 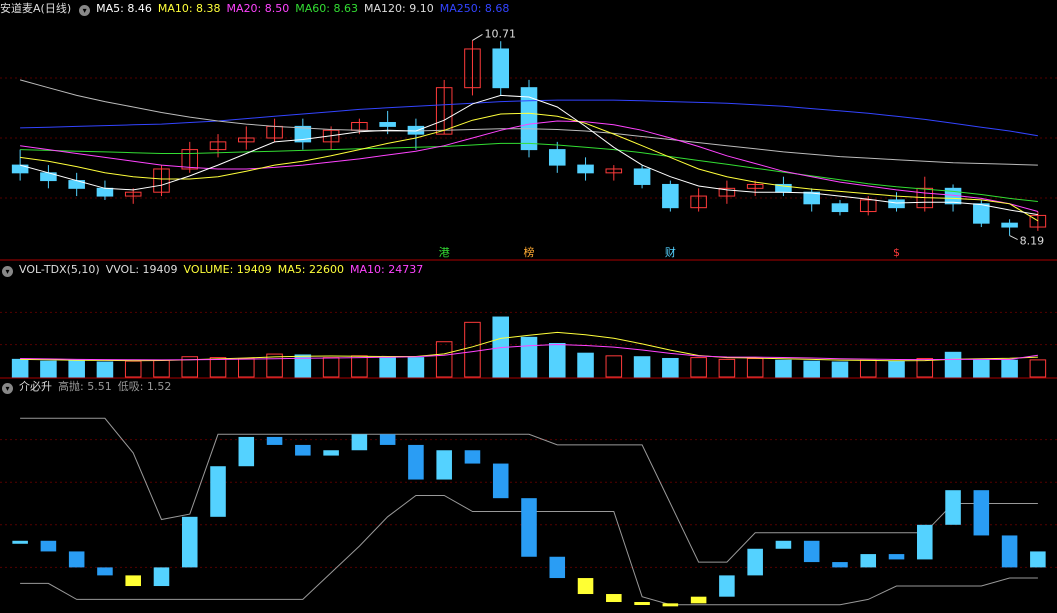 I want to click on volume-label: VOLUME: 19409, so click(x=227, y=269).